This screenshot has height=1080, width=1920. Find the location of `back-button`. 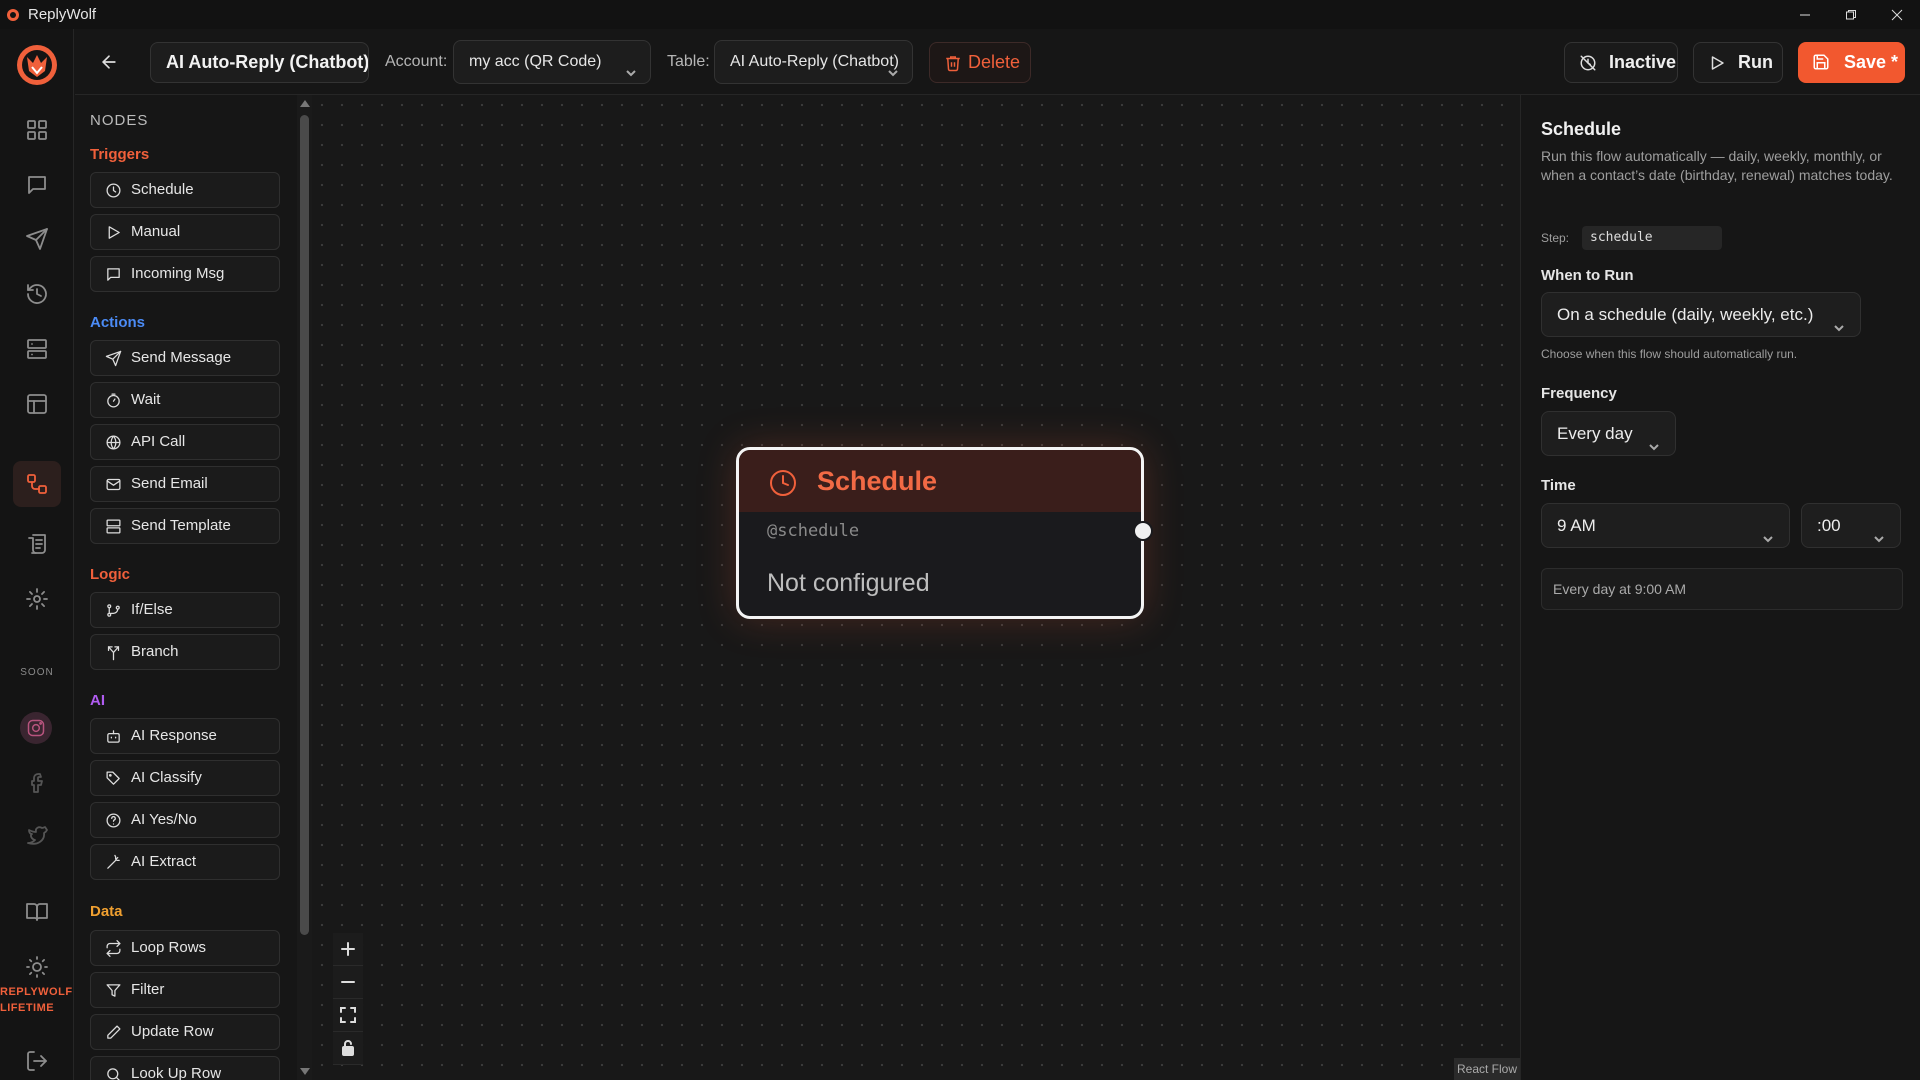

back-button is located at coordinates (109, 62).